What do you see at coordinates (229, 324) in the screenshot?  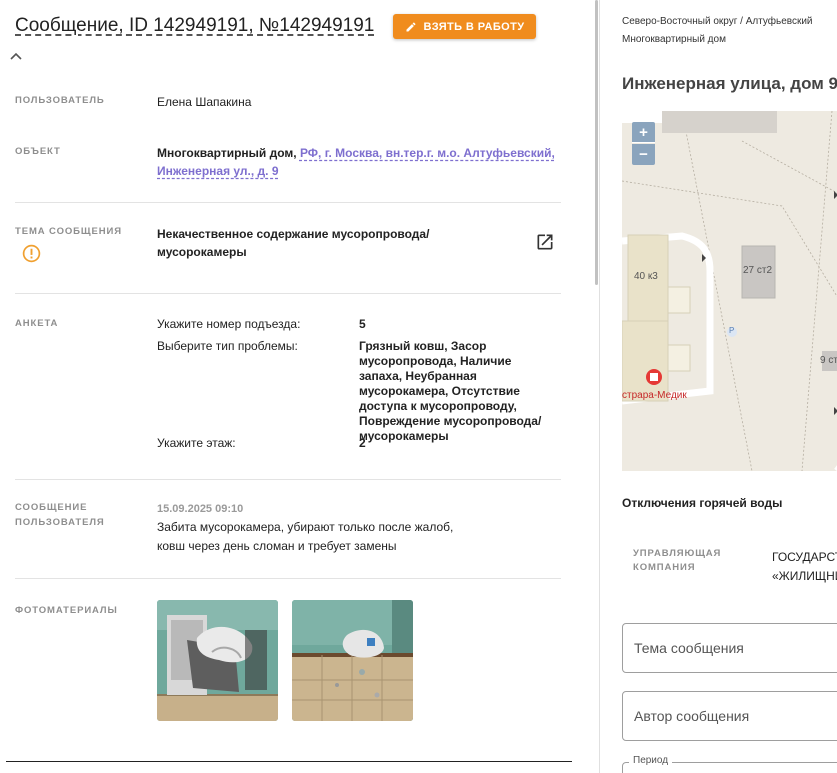 I see `survey-question: Укажите номер подъезда:` at bounding box center [229, 324].